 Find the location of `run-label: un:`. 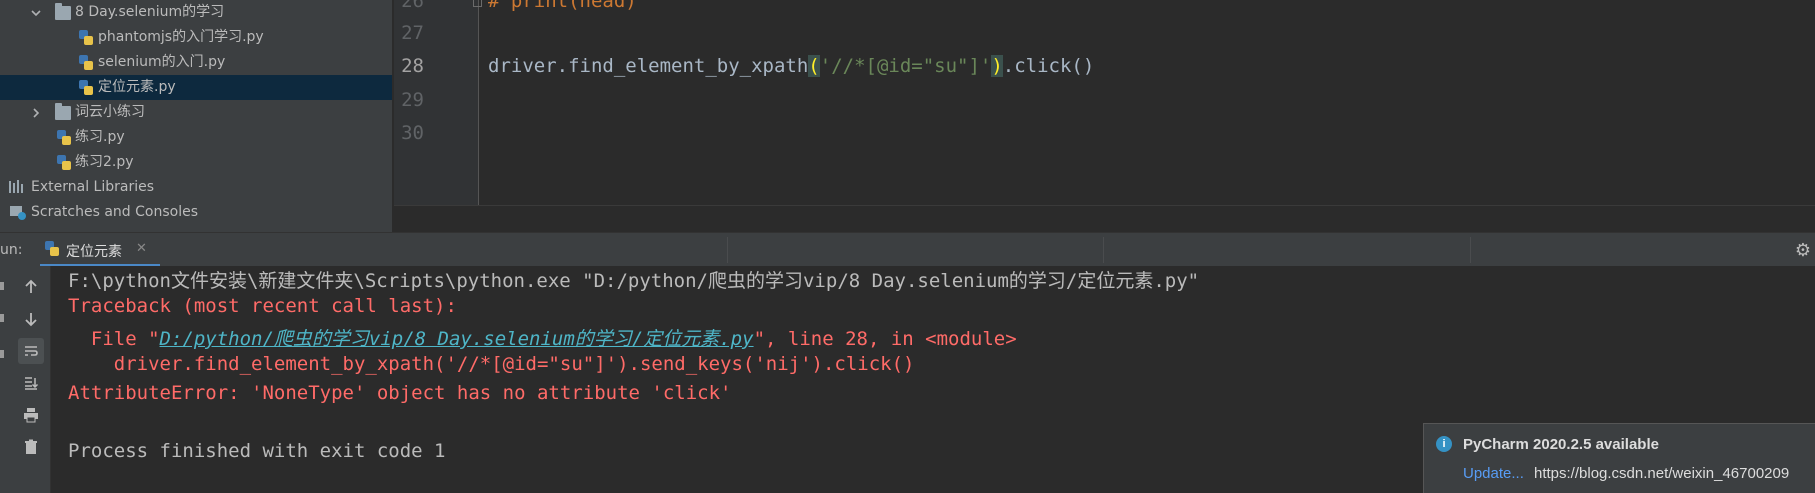

run-label: un: is located at coordinates (11, 250).